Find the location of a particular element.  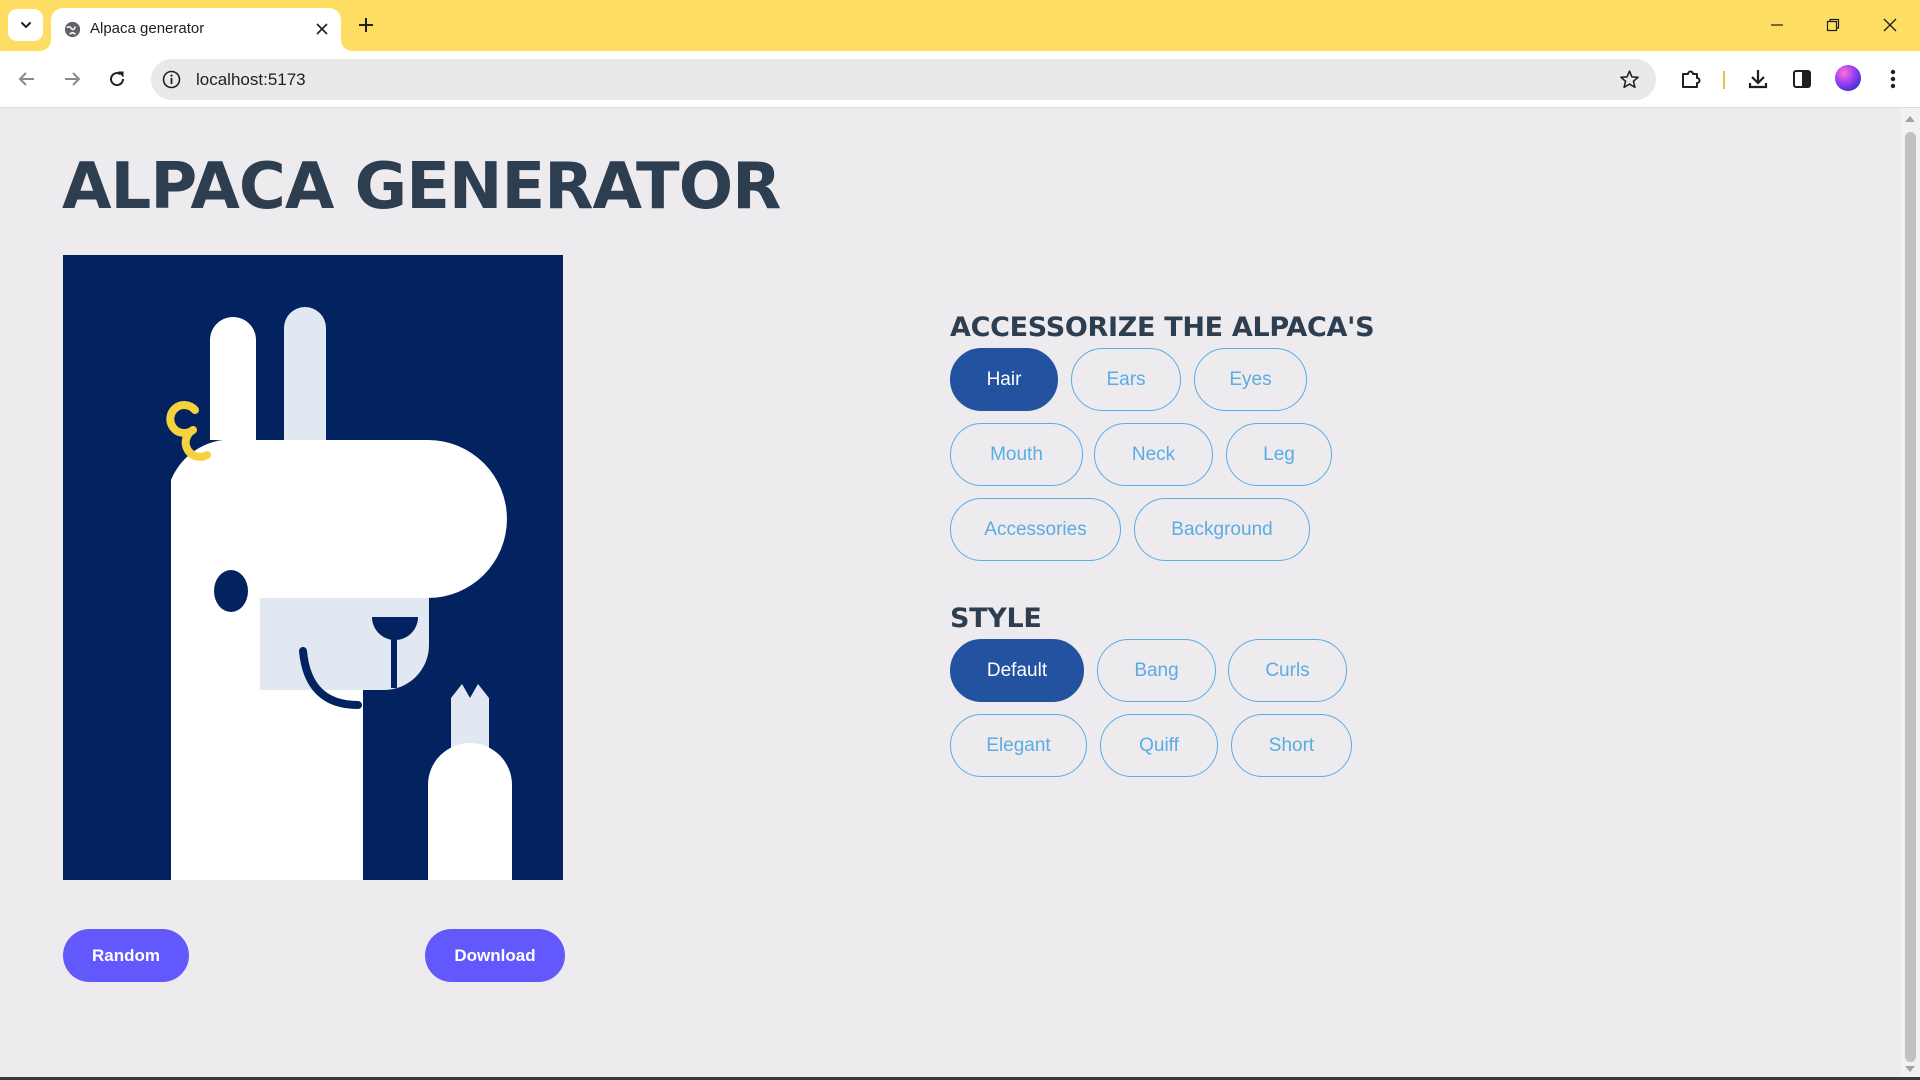

browser-tab-strip: Alpaca generator is located at coordinates (960, 25).